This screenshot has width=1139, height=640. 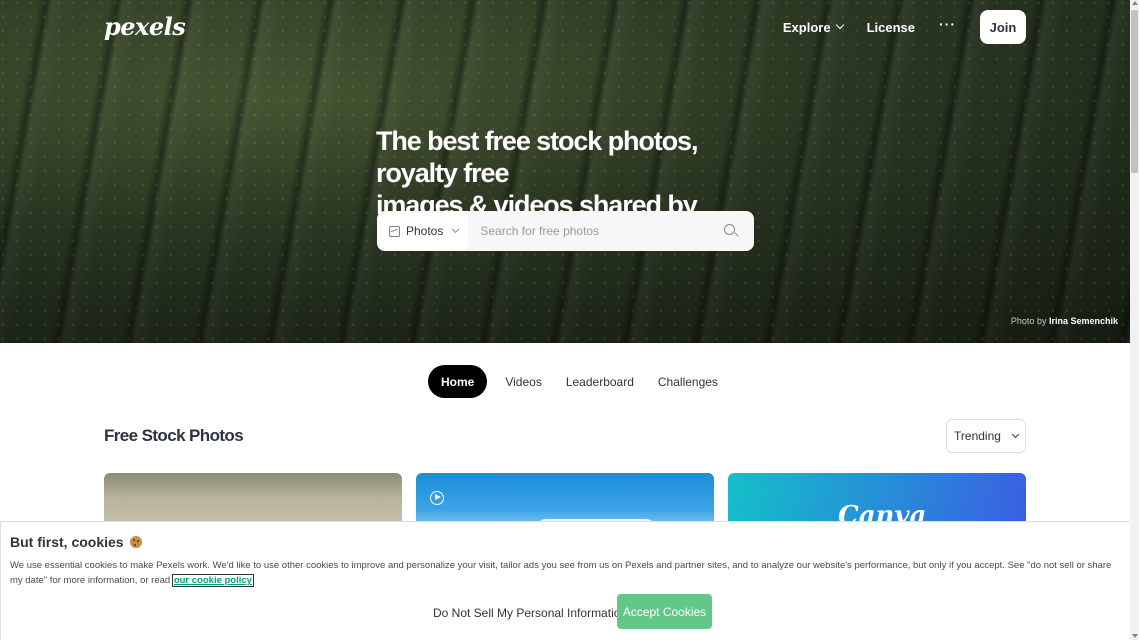 I want to click on photo-credit: Photo by Irina Semenchik, so click(x=1064, y=321).